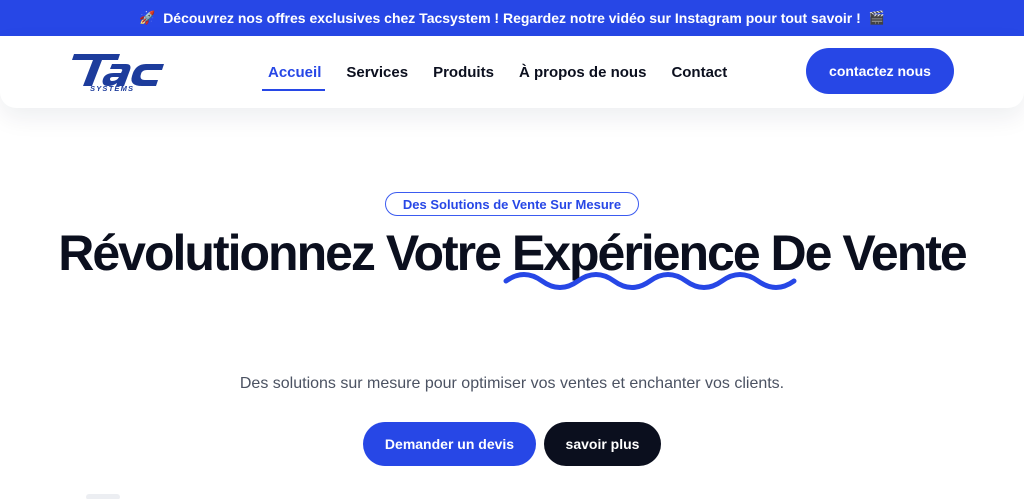  What do you see at coordinates (377, 72) in the screenshot?
I see `nav-services: Services` at bounding box center [377, 72].